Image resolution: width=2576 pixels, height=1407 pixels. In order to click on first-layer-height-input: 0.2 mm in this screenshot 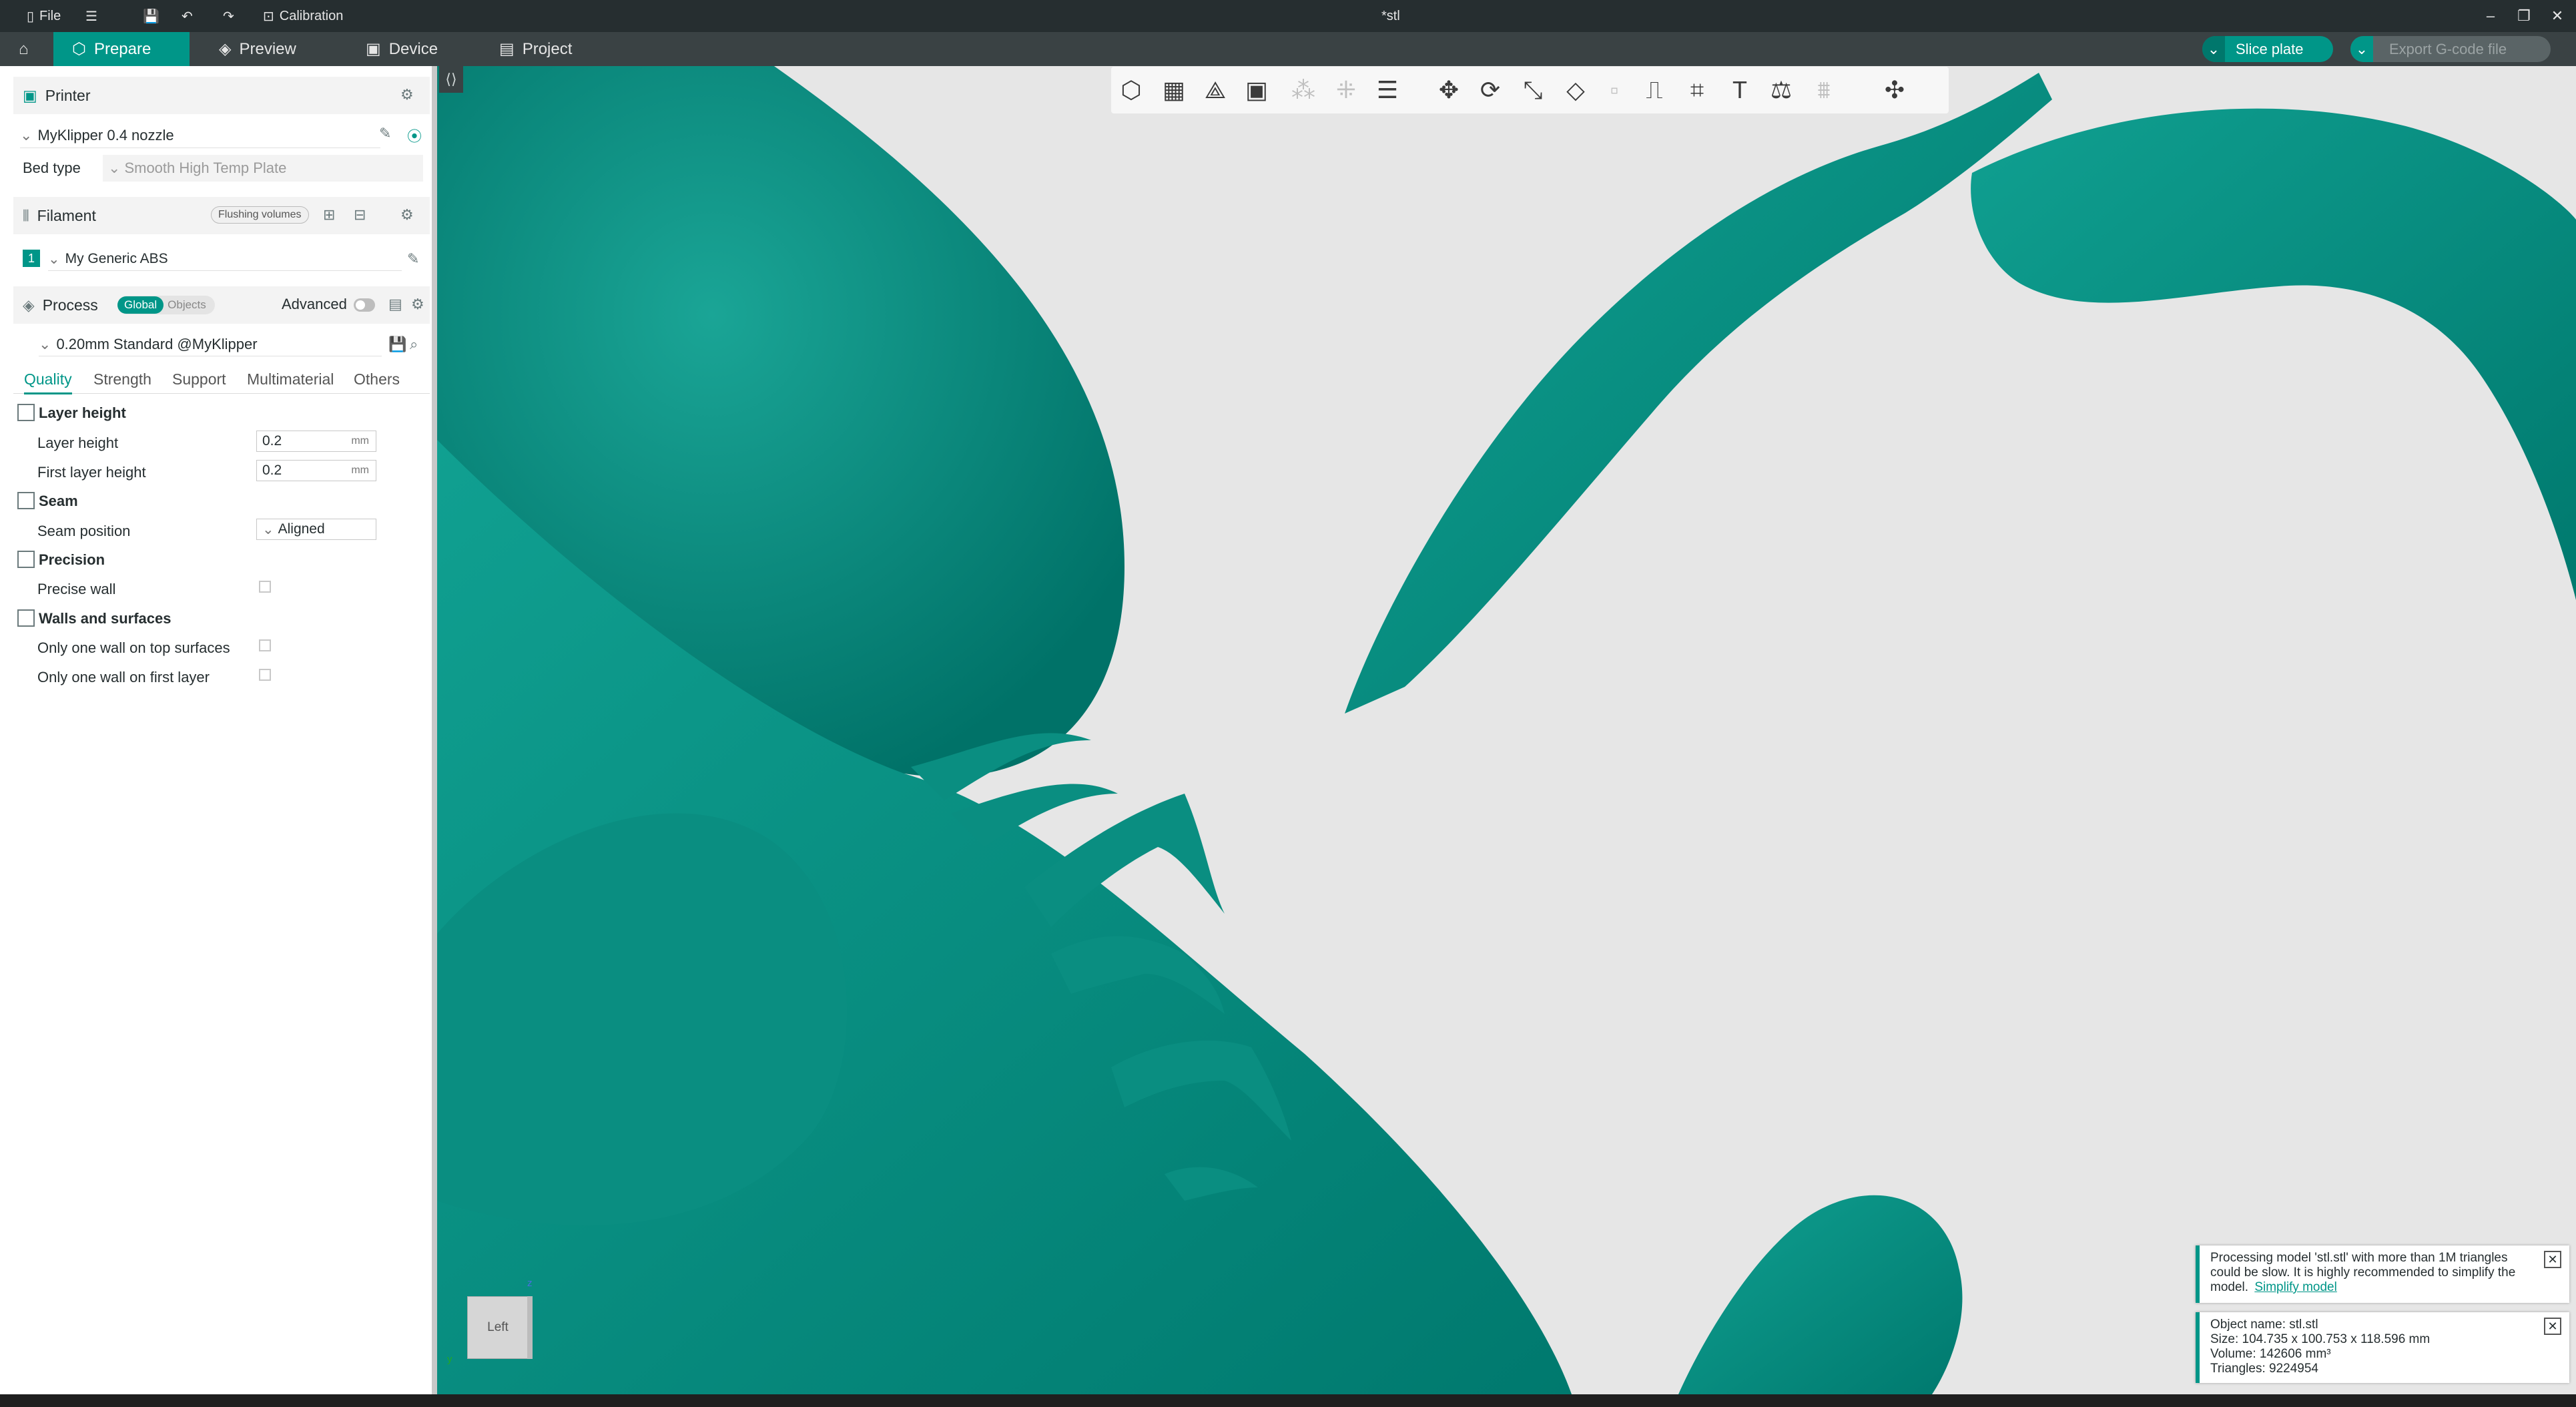, I will do `click(316, 470)`.